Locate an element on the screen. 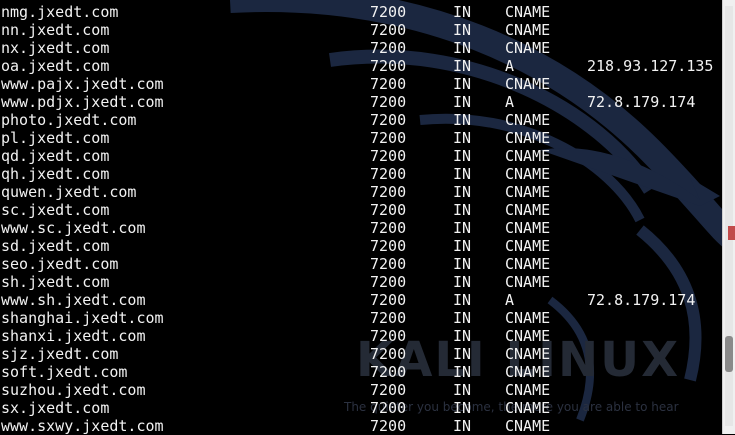 The width and height of the screenshot is (735, 435). record-name: quwen.jxedt.com is located at coordinates (69, 192).